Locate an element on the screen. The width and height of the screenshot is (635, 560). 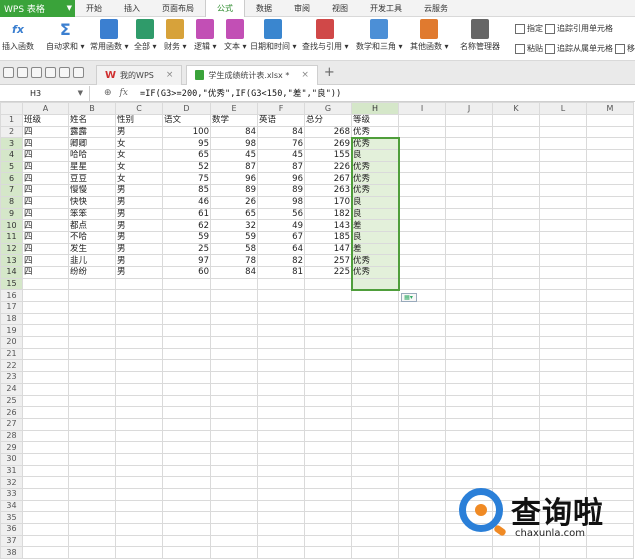
cell: 性别 is located at coordinates (139, 120).